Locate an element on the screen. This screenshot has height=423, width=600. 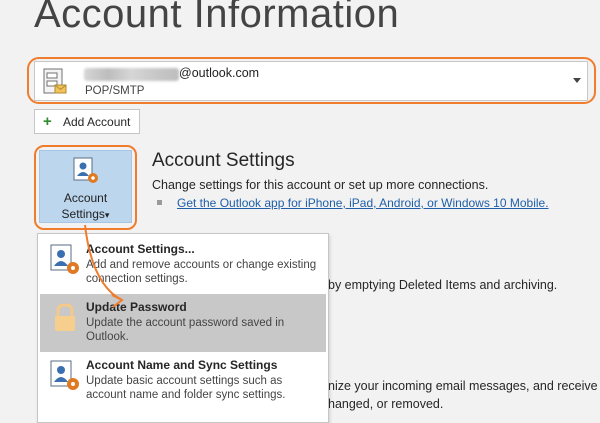
email-account-icon is located at coordinates (55, 82).